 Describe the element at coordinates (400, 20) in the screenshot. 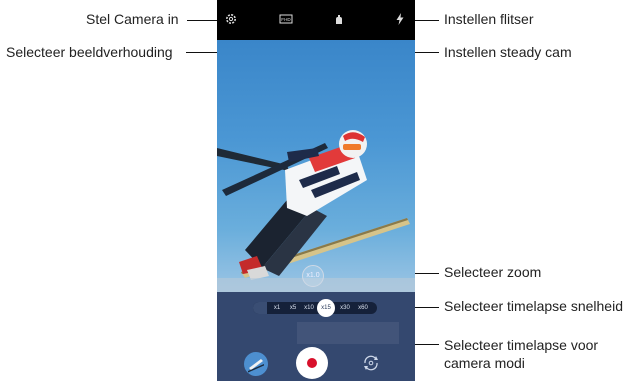

I see `flash-icon` at that location.